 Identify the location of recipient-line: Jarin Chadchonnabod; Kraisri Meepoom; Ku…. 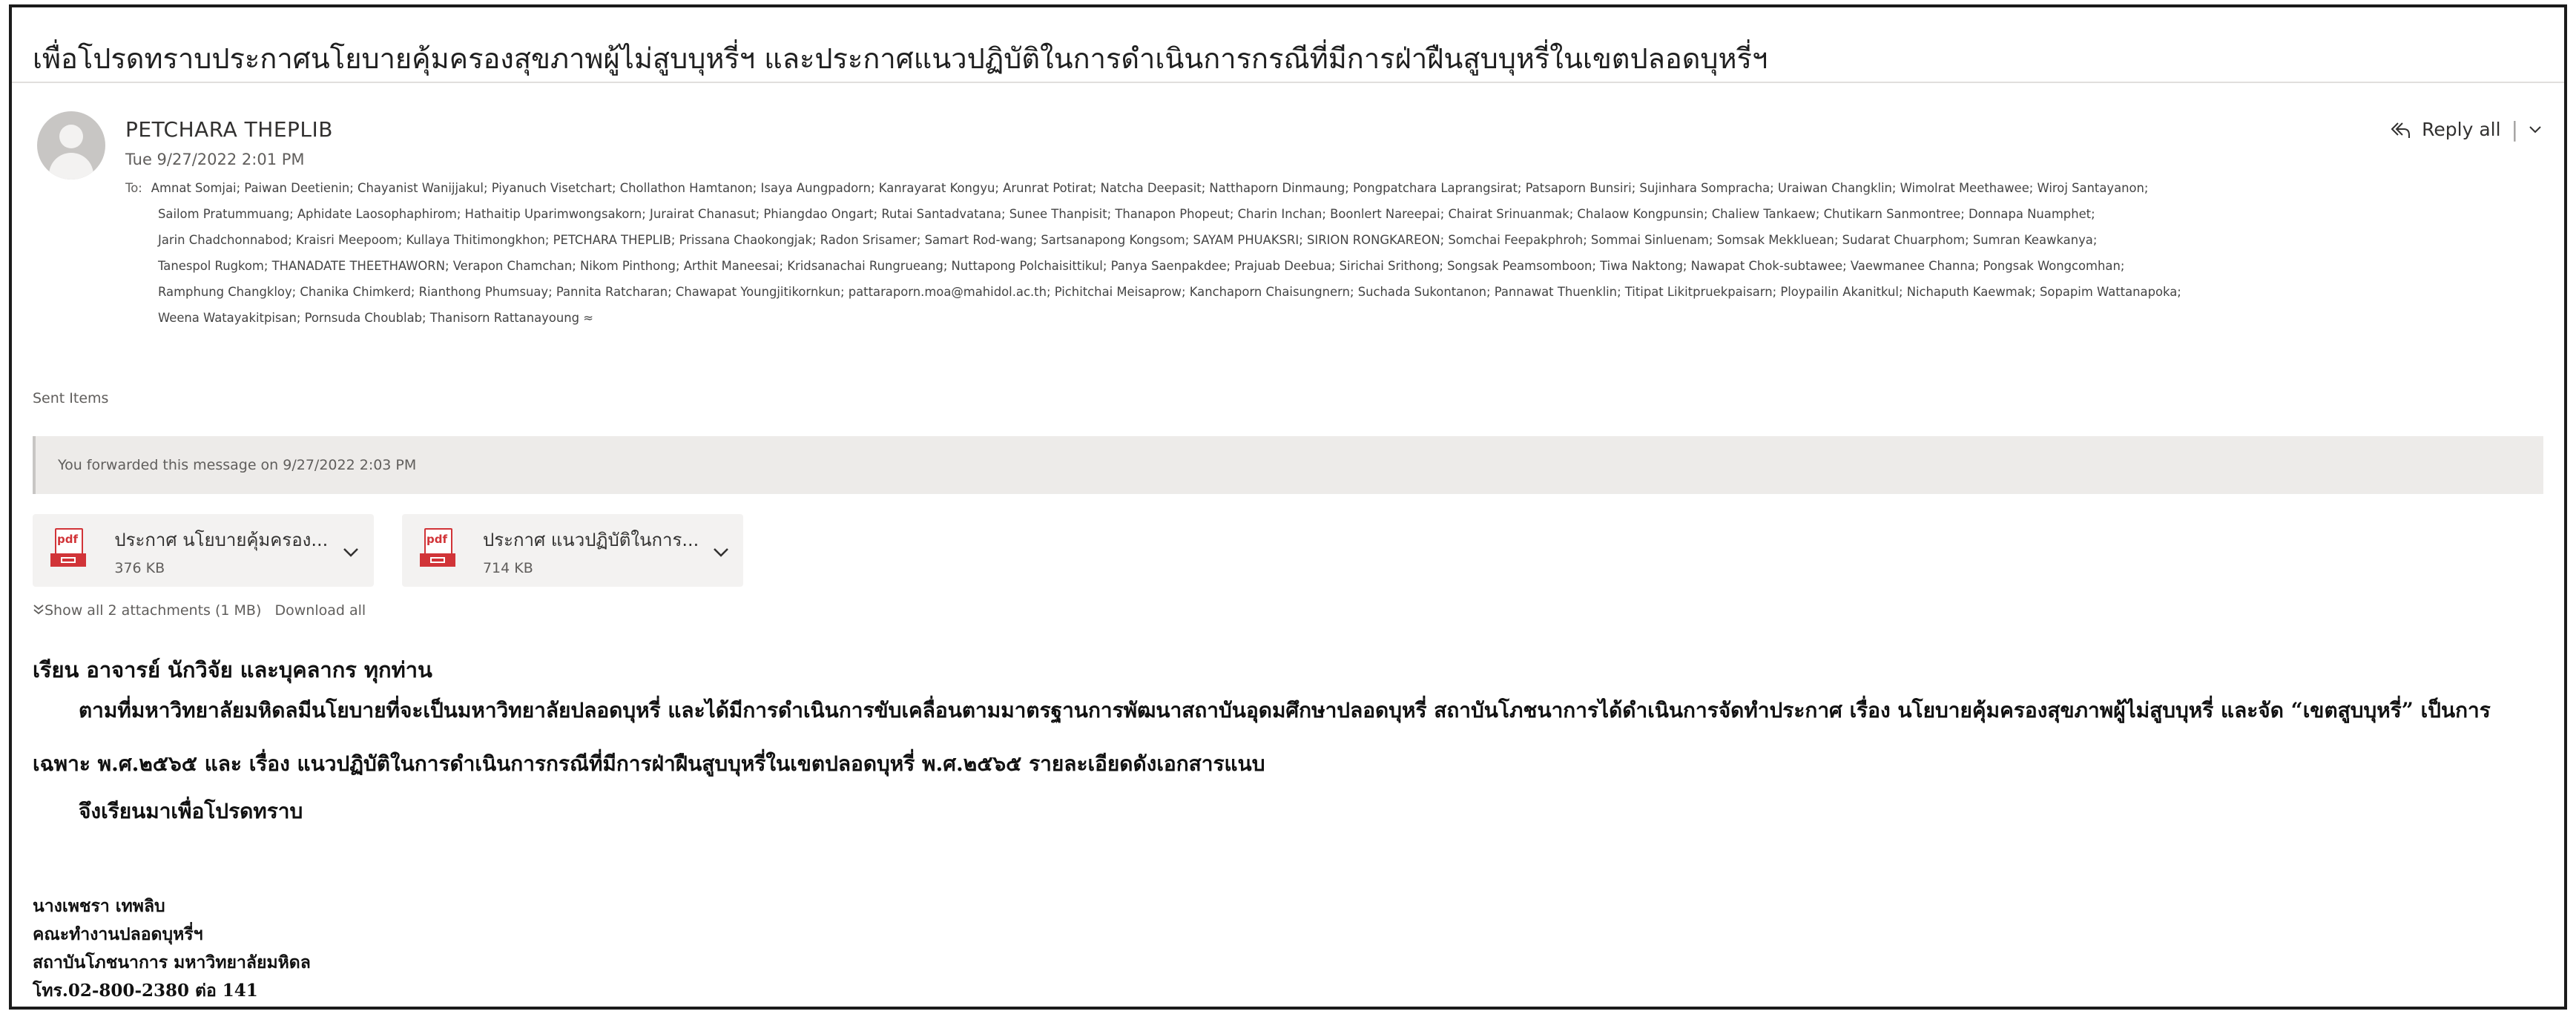
(1327, 240).